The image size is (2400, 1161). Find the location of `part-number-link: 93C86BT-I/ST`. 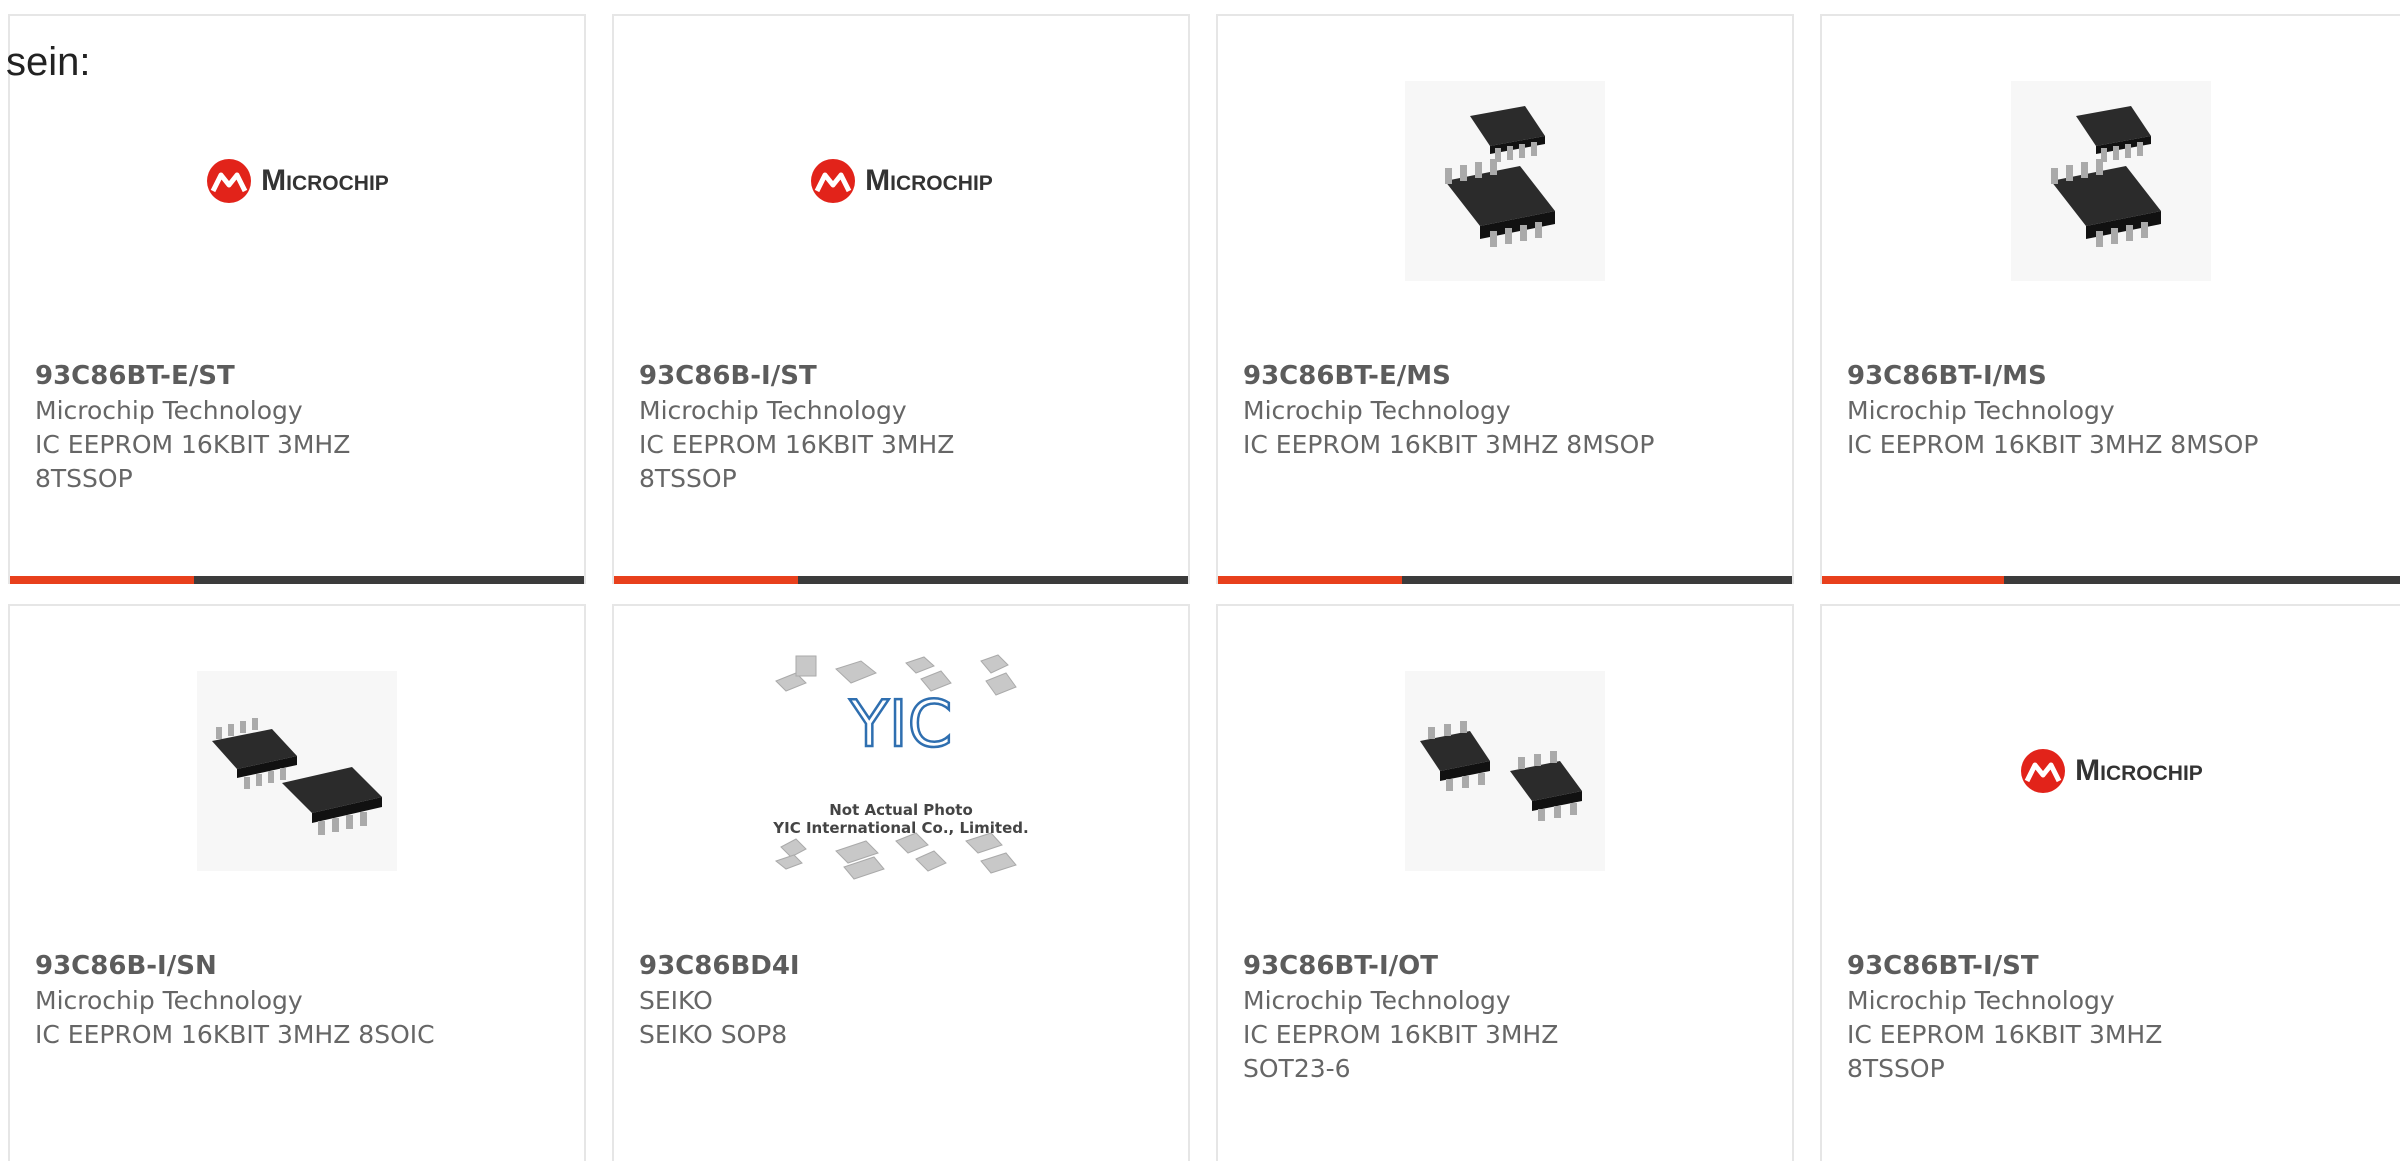

part-number-link: 93C86BT-I/ST is located at coordinates (2117, 966).